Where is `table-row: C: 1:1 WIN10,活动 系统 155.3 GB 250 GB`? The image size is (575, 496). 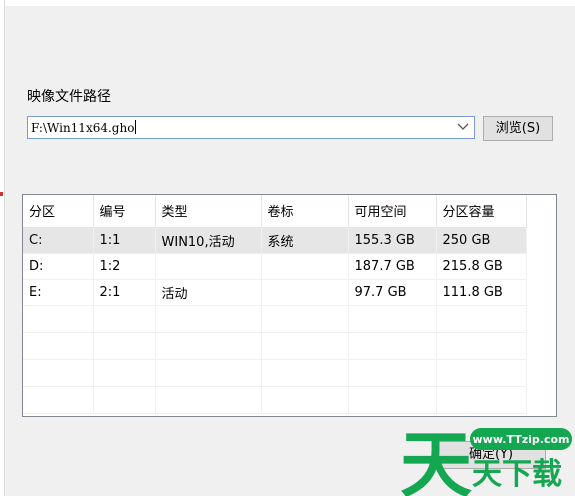
table-row: C: 1:1 WIN10,活动 系统 155.3 GB 250 GB is located at coordinates (275, 240).